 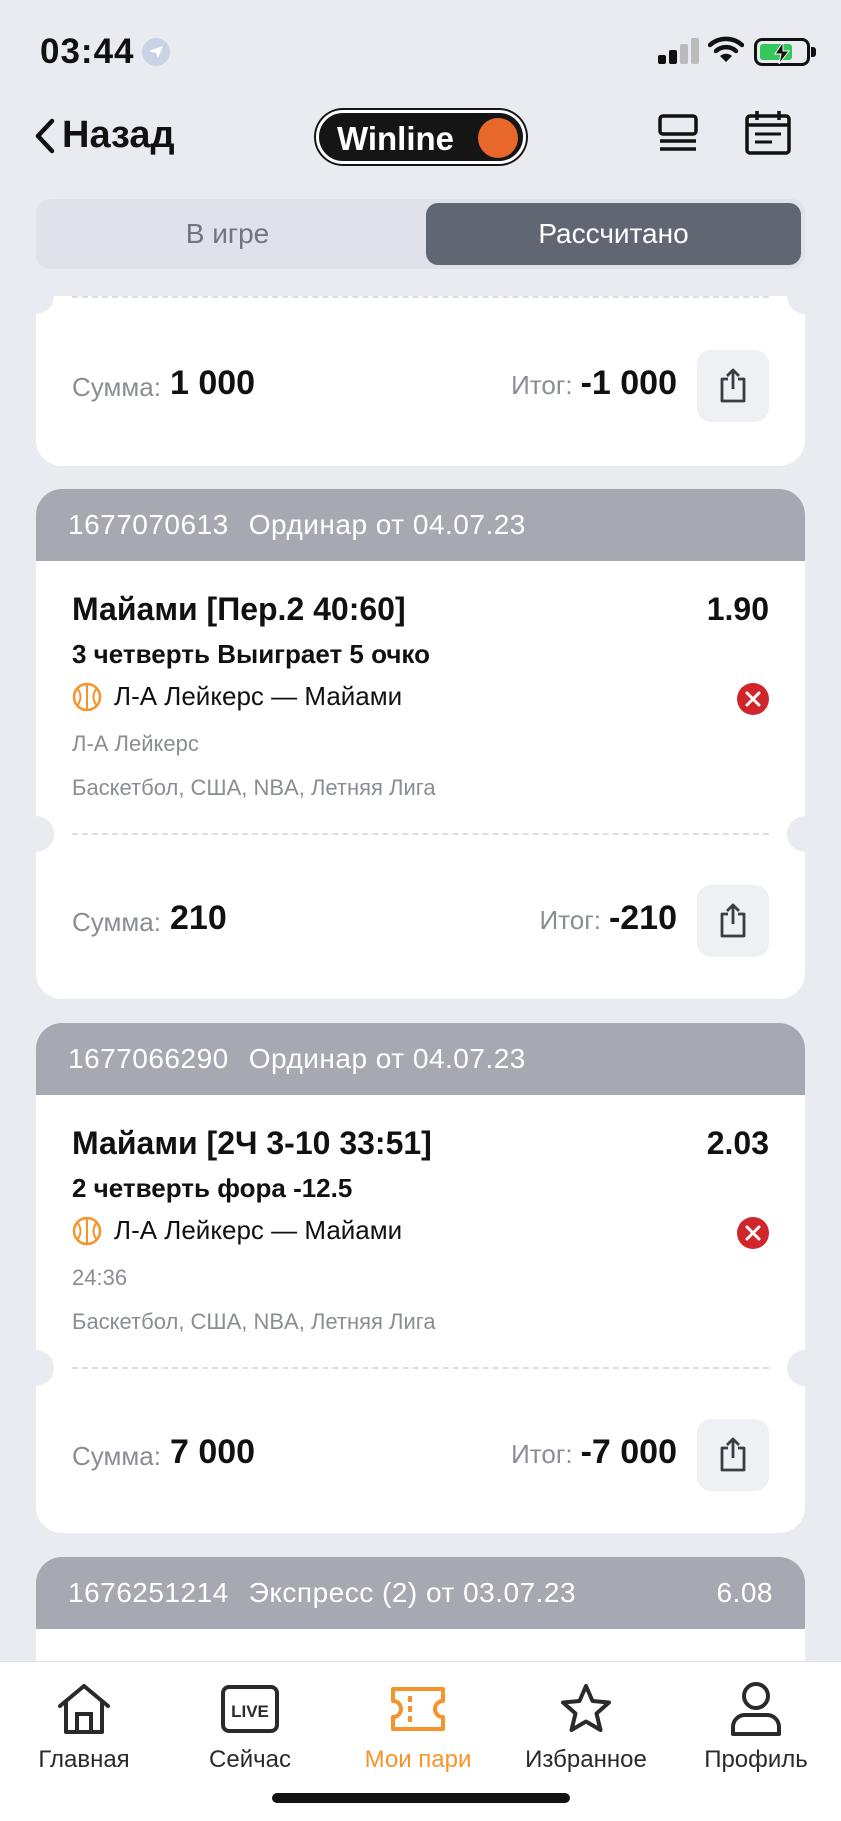 I want to click on tab-in-game: В игре, so click(x=227, y=234).